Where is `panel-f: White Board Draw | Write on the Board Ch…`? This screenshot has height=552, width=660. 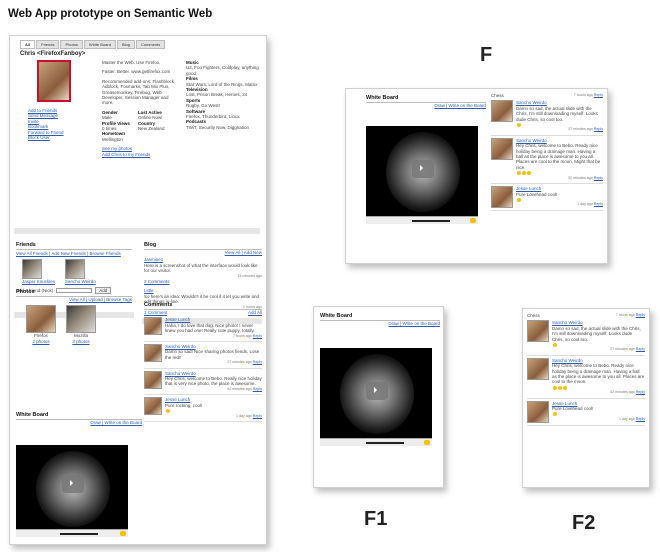 panel-f: White Board Draw | Write on the Board Ch… is located at coordinates (476, 176).